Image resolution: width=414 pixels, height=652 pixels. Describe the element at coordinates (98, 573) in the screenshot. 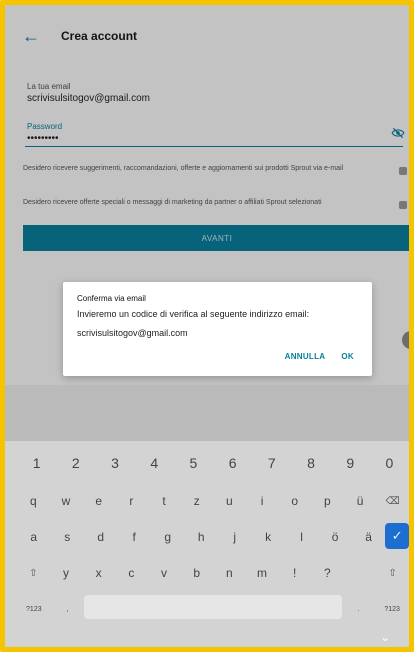

I see `key-x: x` at that location.